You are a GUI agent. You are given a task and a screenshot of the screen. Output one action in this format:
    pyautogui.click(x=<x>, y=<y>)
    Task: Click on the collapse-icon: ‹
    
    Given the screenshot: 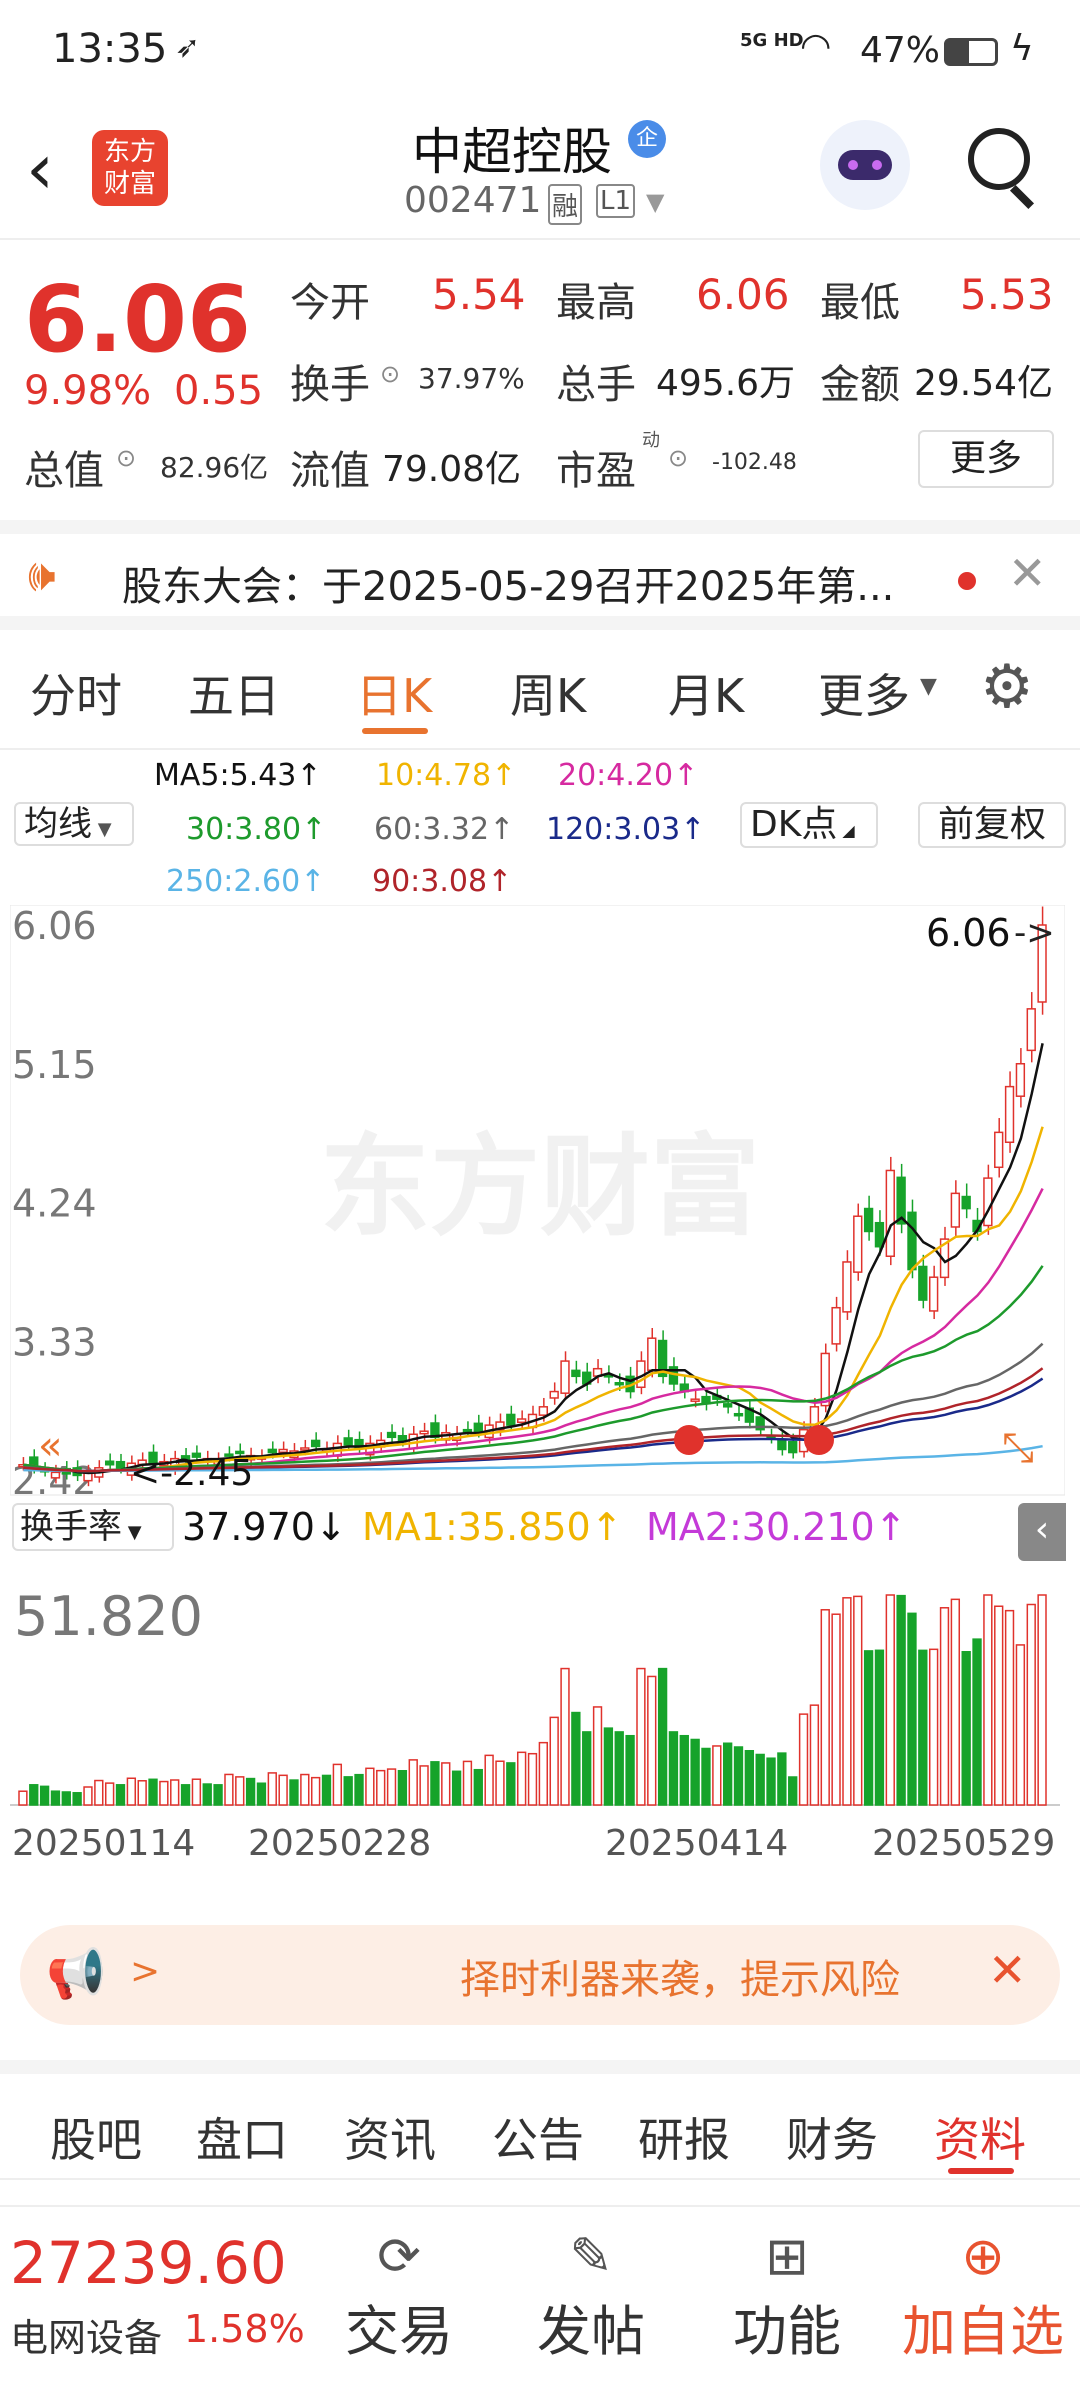 What is the action you would take?
    pyautogui.click(x=1042, y=1532)
    